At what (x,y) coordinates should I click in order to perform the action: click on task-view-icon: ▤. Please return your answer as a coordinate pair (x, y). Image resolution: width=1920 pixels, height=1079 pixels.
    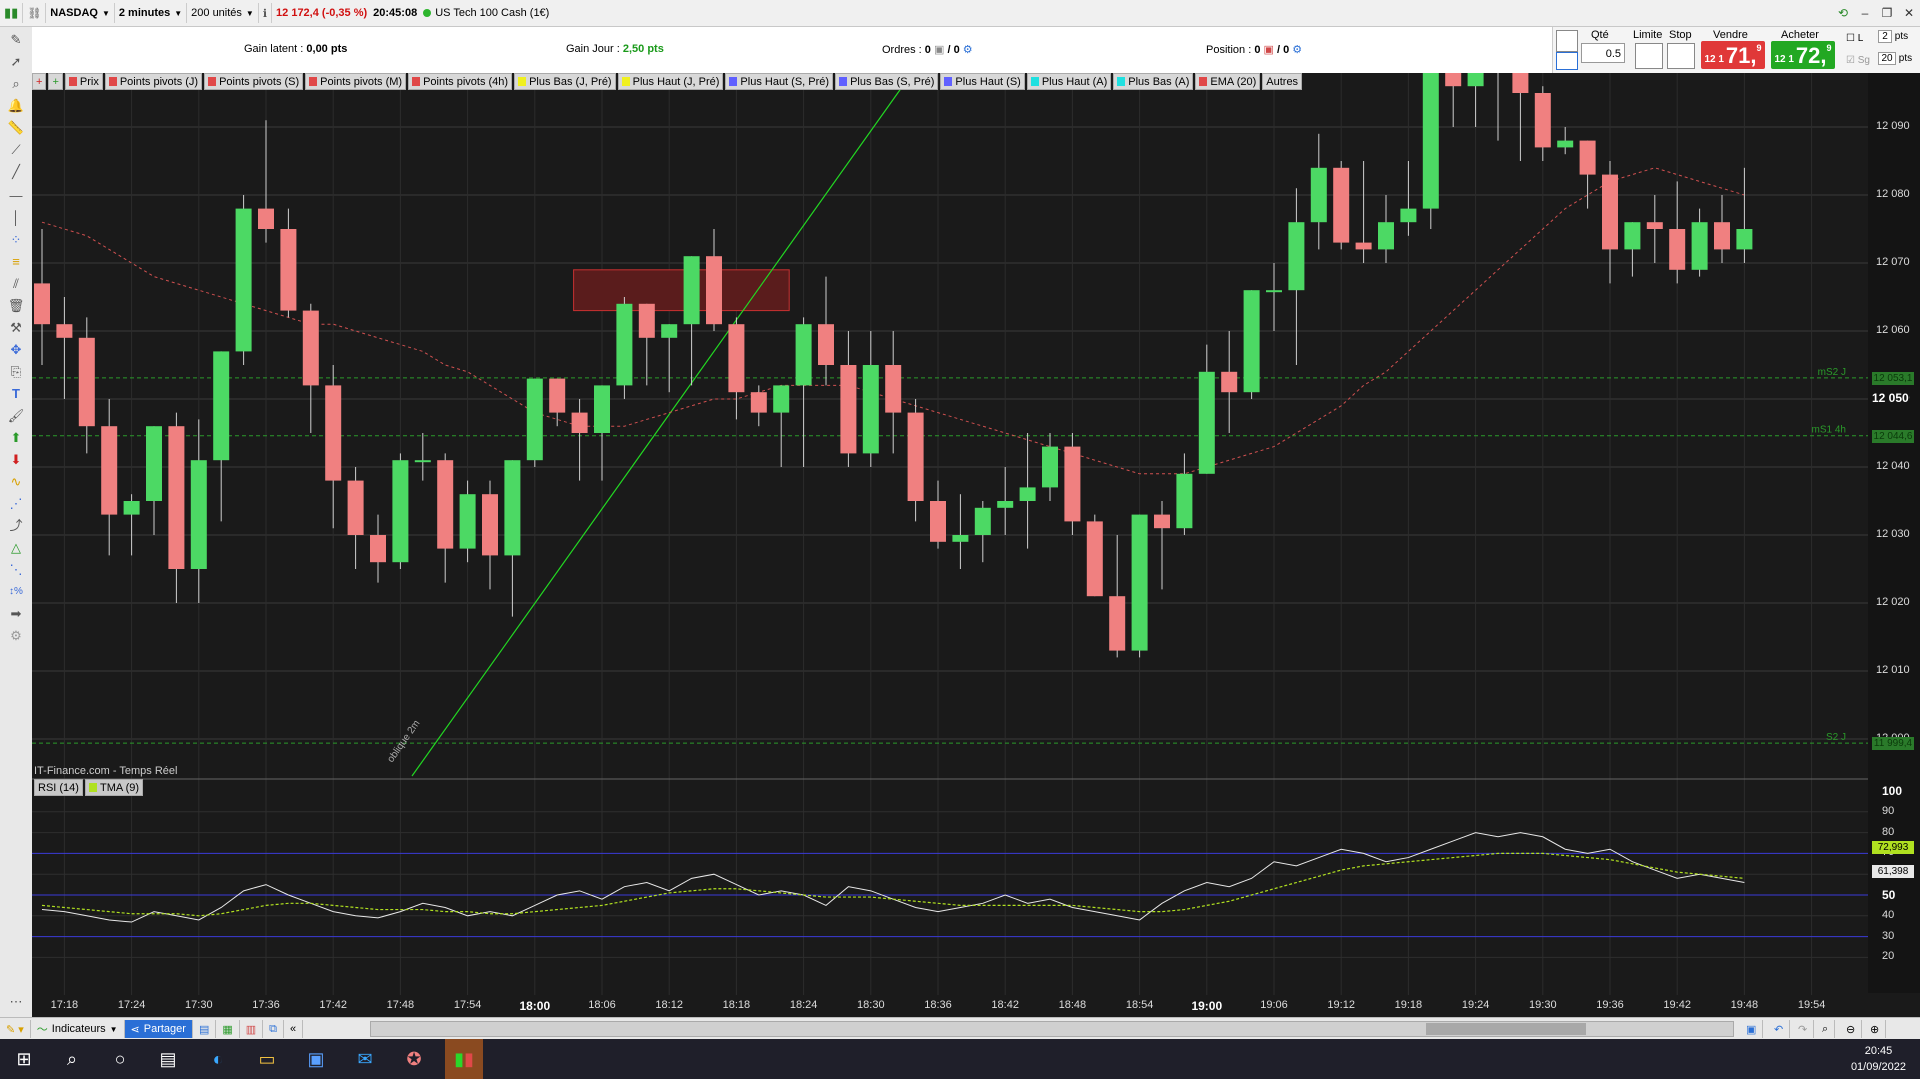
    Looking at the image, I should click on (168, 1059).